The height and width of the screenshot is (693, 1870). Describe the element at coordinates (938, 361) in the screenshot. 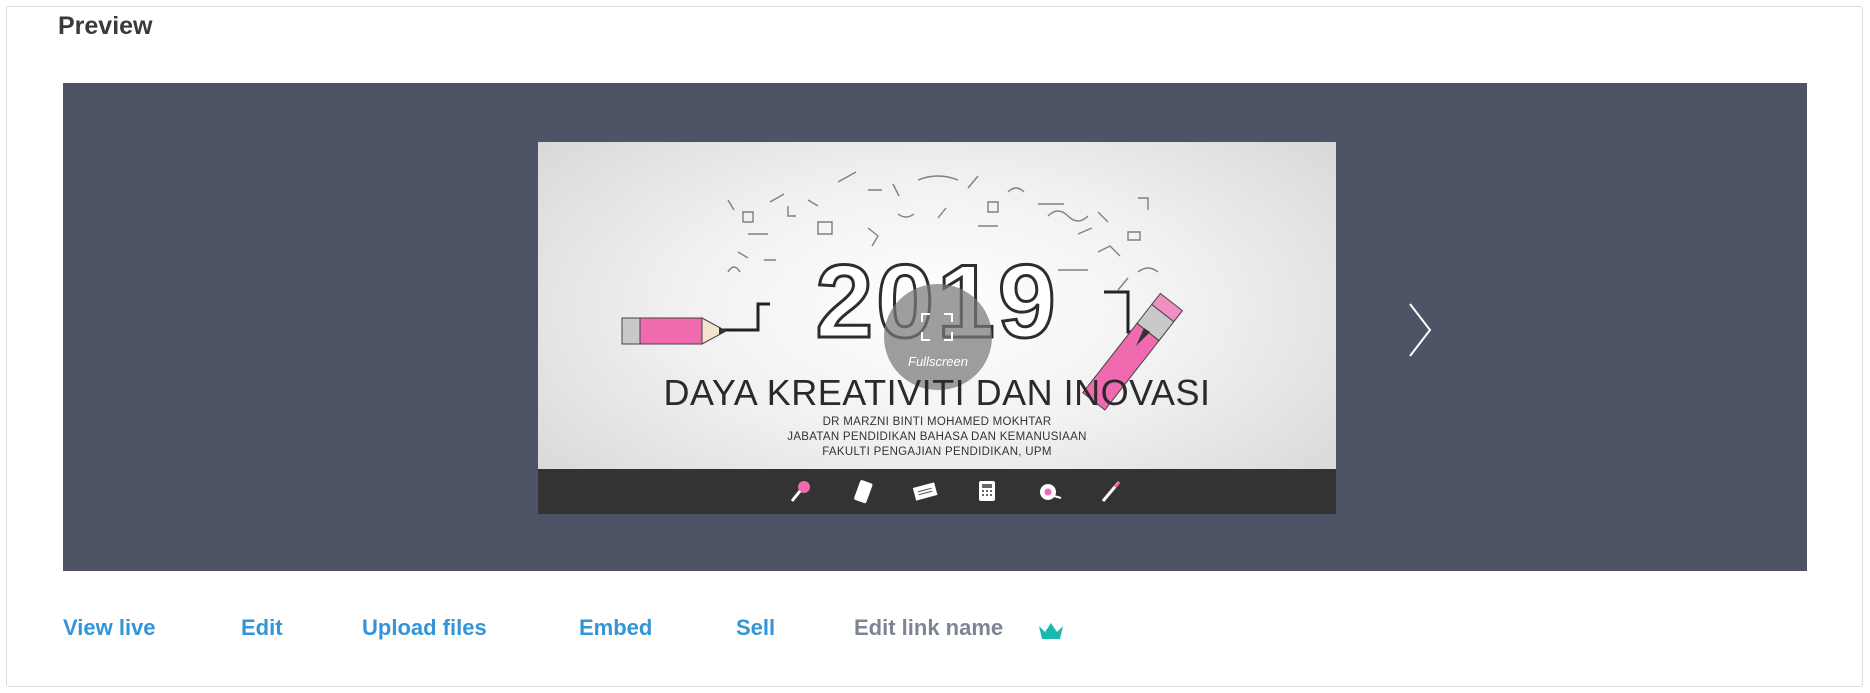

I see `fullscreen-label: Fullscreen` at that location.